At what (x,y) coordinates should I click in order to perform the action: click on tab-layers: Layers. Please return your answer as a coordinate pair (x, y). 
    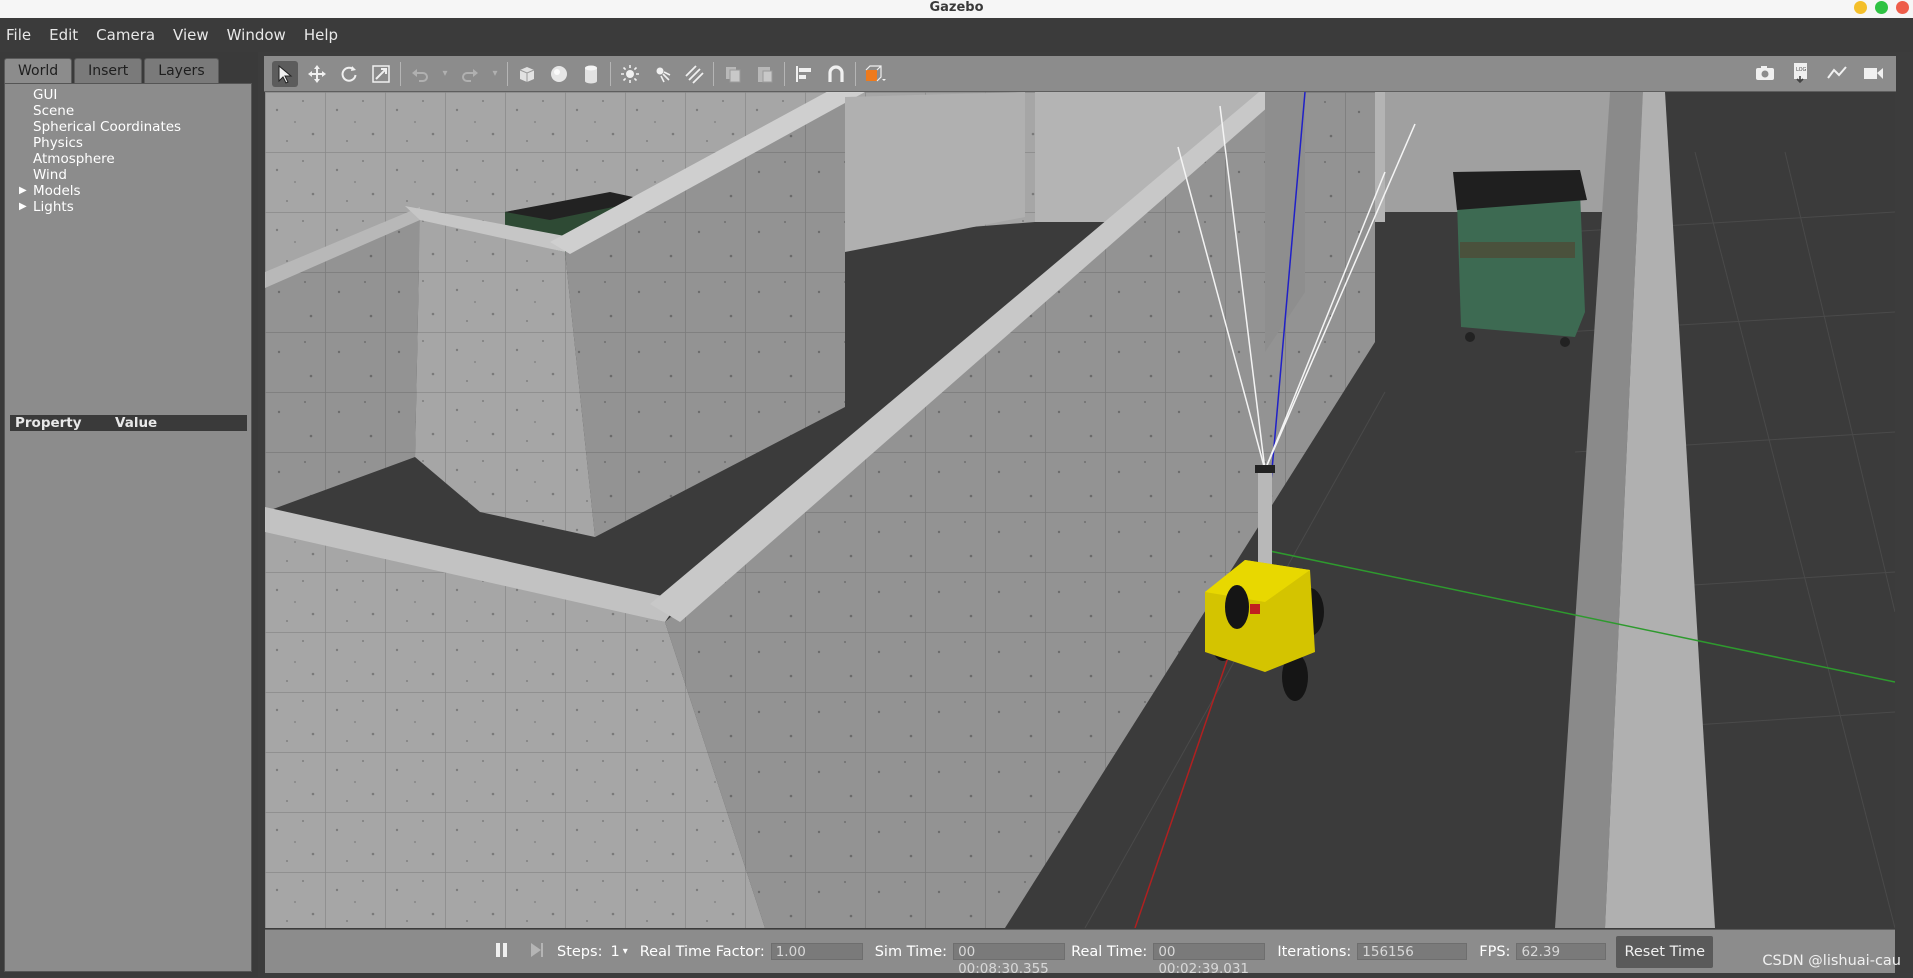
    Looking at the image, I should click on (181, 70).